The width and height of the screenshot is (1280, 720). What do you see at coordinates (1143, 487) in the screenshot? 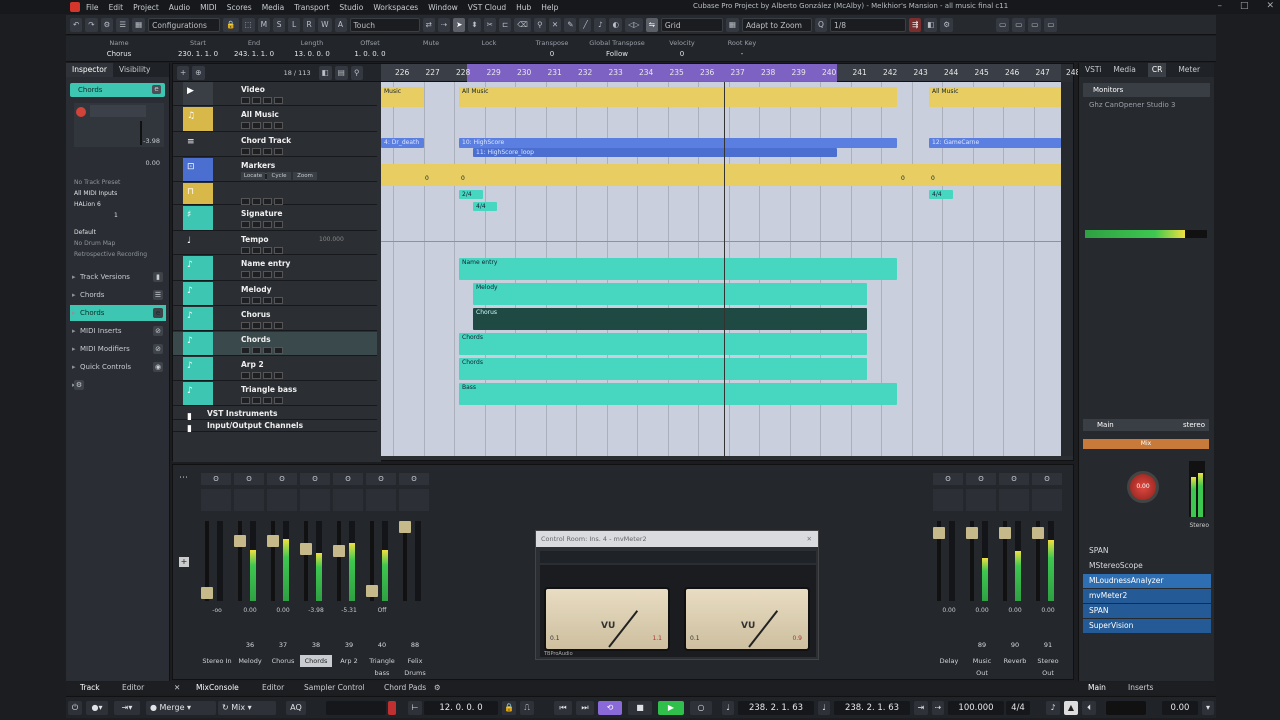
I see `control-room-level-knob: 0.00` at bounding box center [1143, 487].